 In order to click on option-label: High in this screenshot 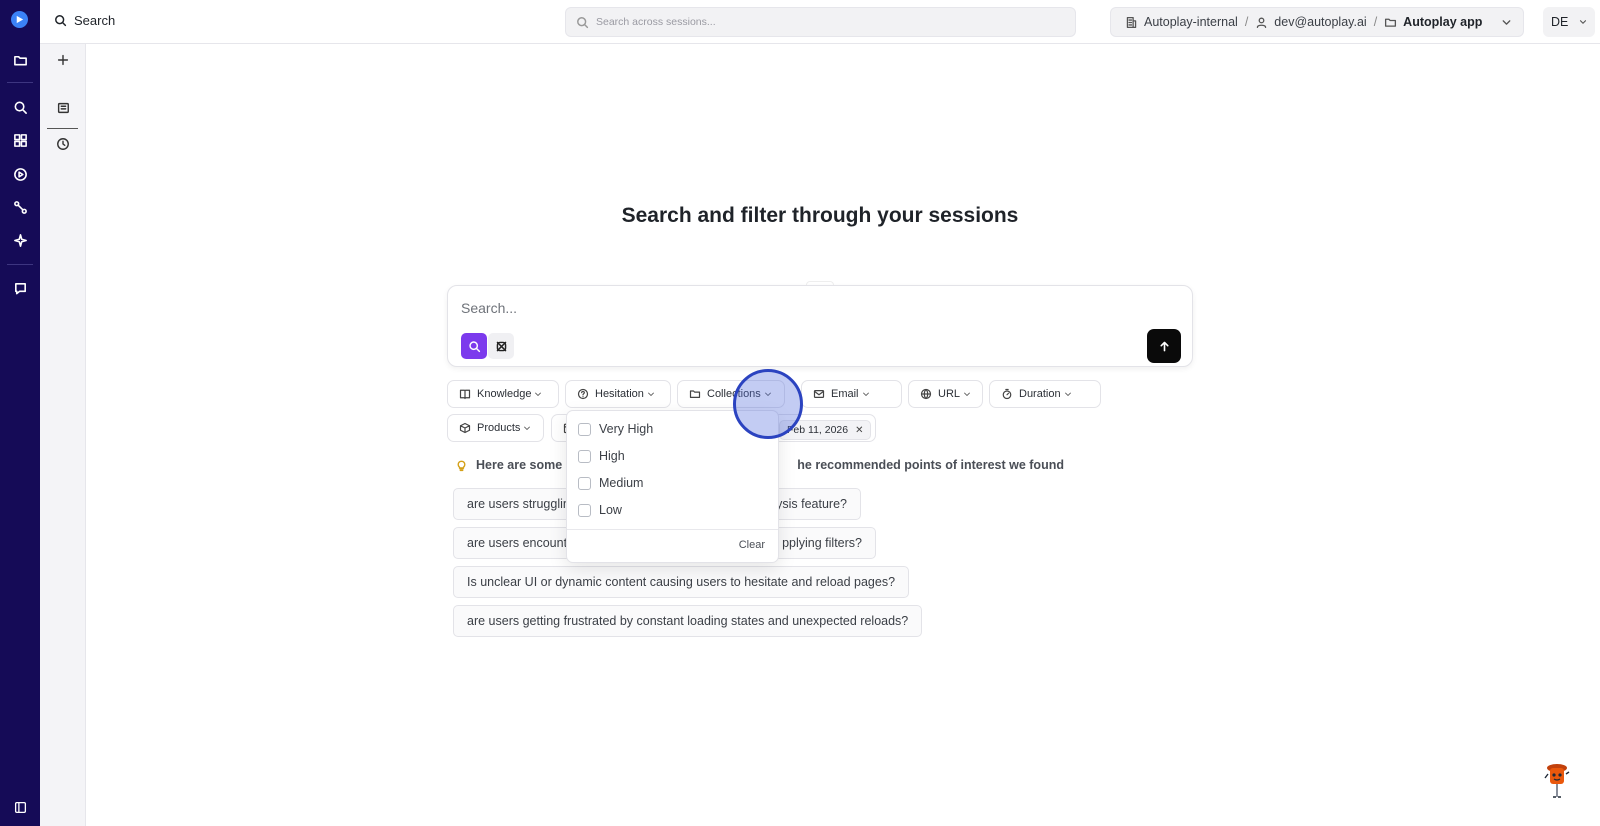, I will do `click(612, 456)`.